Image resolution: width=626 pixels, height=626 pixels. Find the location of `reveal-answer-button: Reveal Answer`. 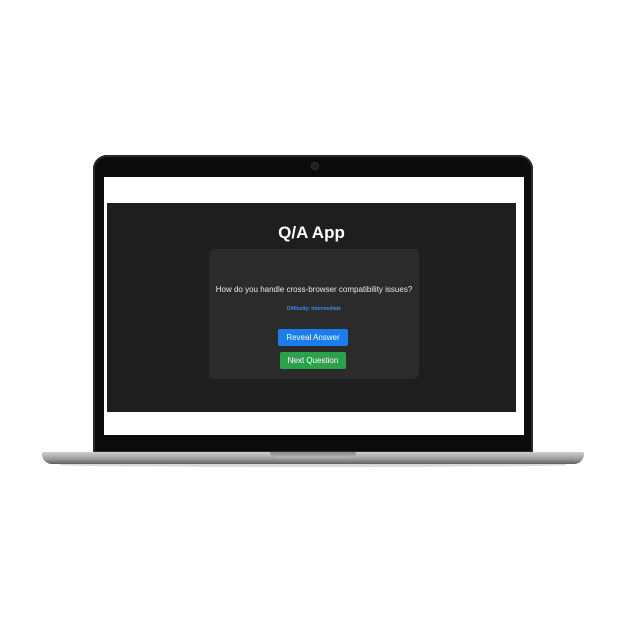

reveal-answer-button: Reveal Answer is located at coordinates (313, 337).